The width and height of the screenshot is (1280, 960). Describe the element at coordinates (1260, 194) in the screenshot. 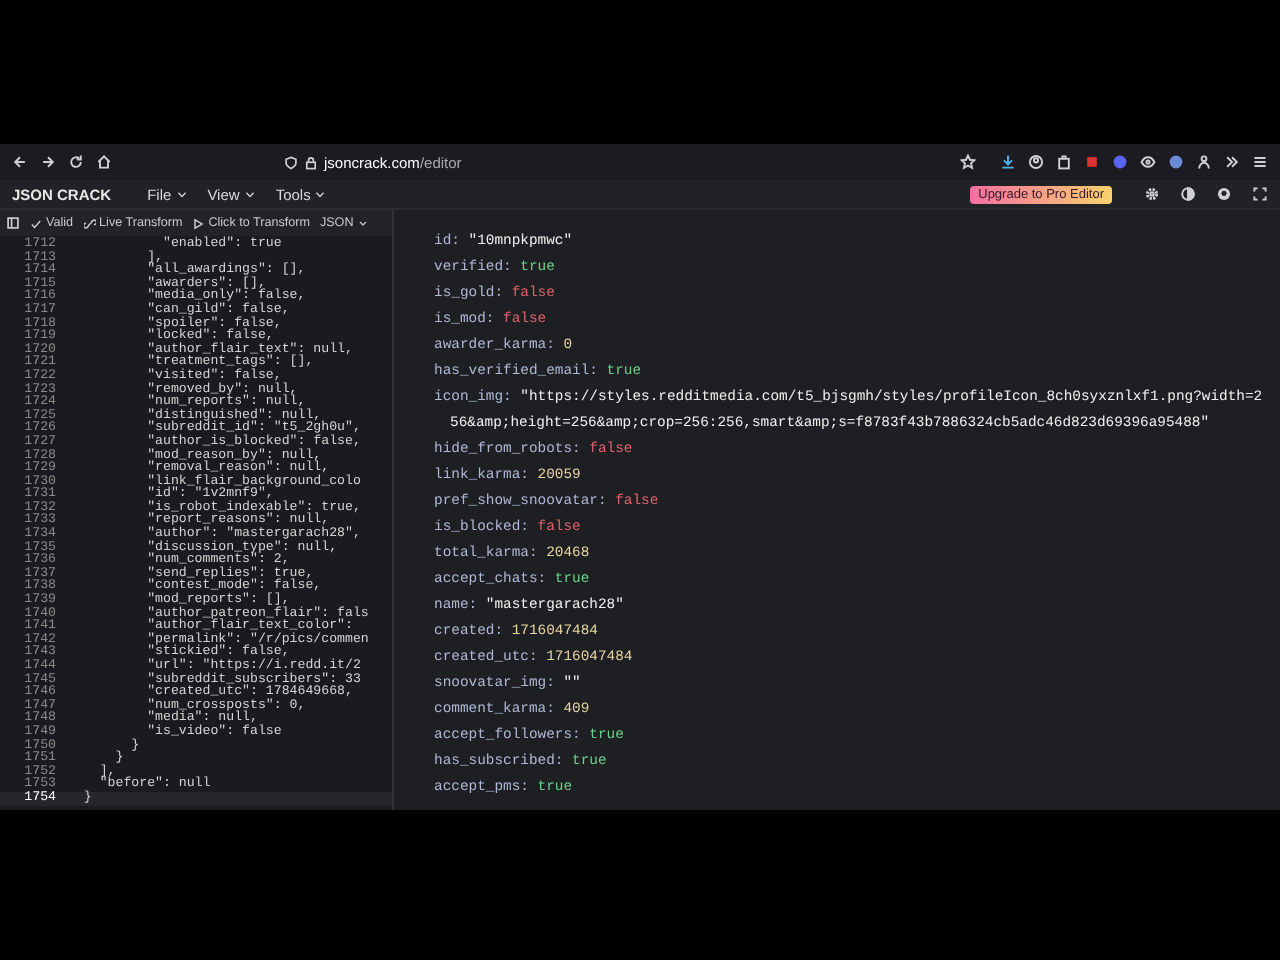

I see `fullscreen-icon` at that location.